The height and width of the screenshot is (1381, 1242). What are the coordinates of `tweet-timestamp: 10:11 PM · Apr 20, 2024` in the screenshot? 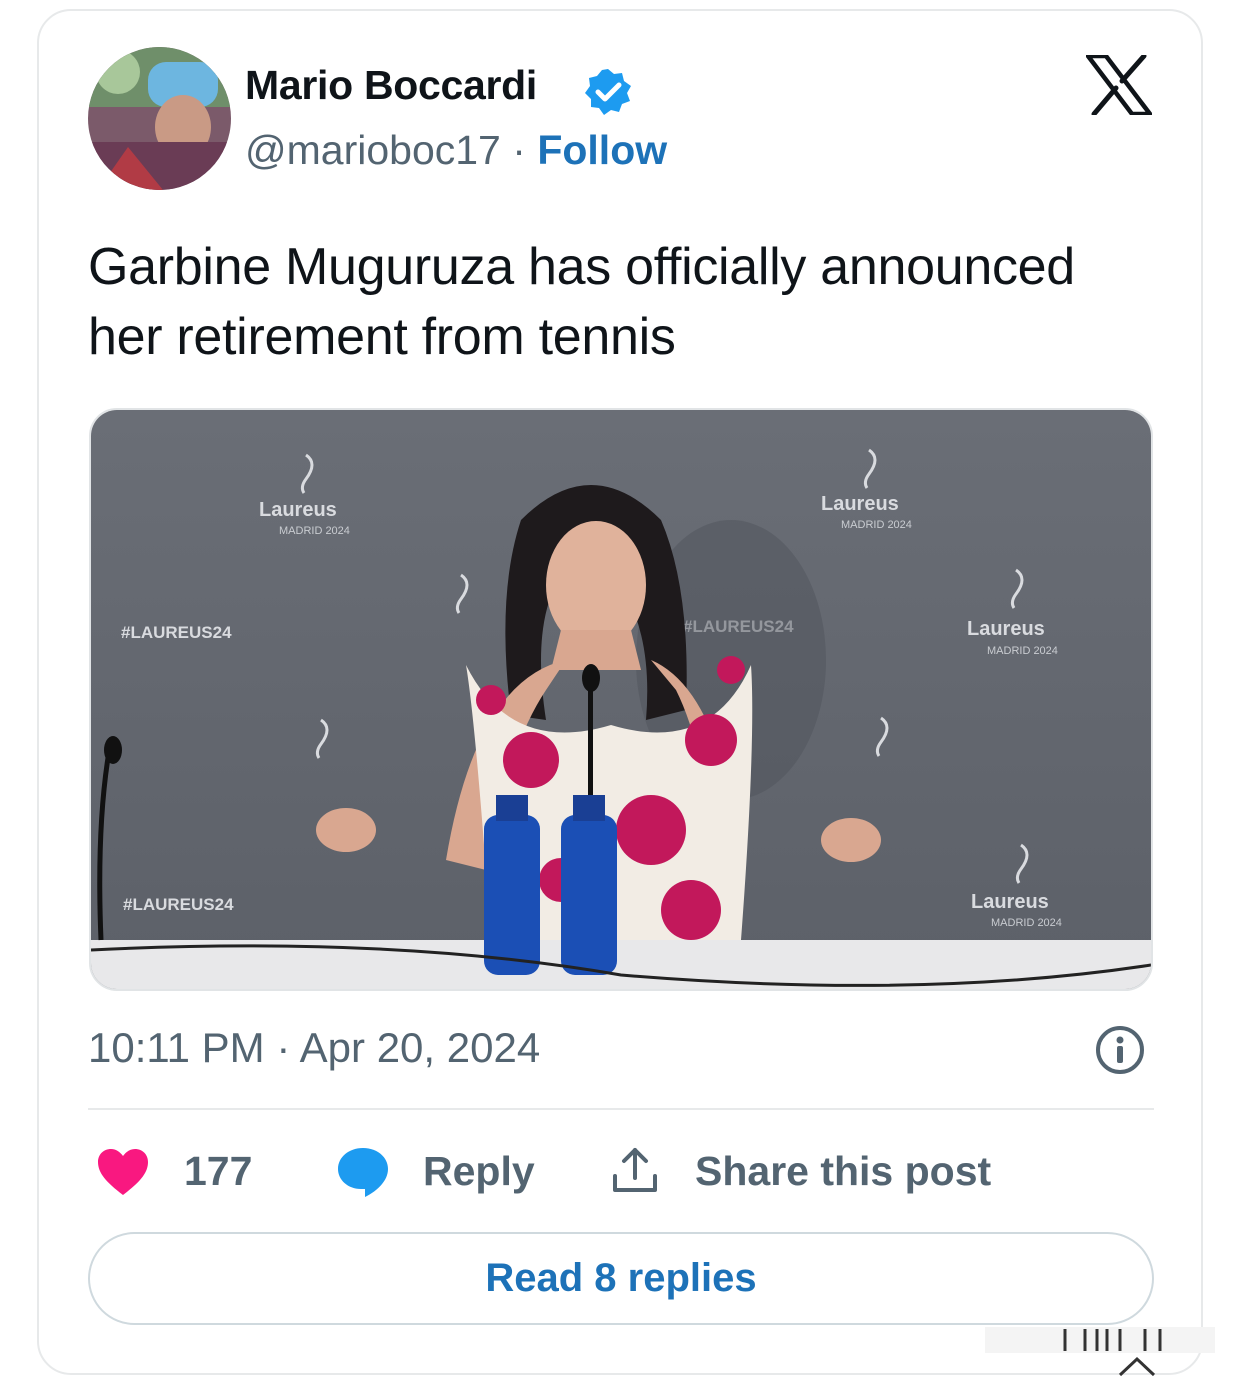 It's located at (314, 1048).